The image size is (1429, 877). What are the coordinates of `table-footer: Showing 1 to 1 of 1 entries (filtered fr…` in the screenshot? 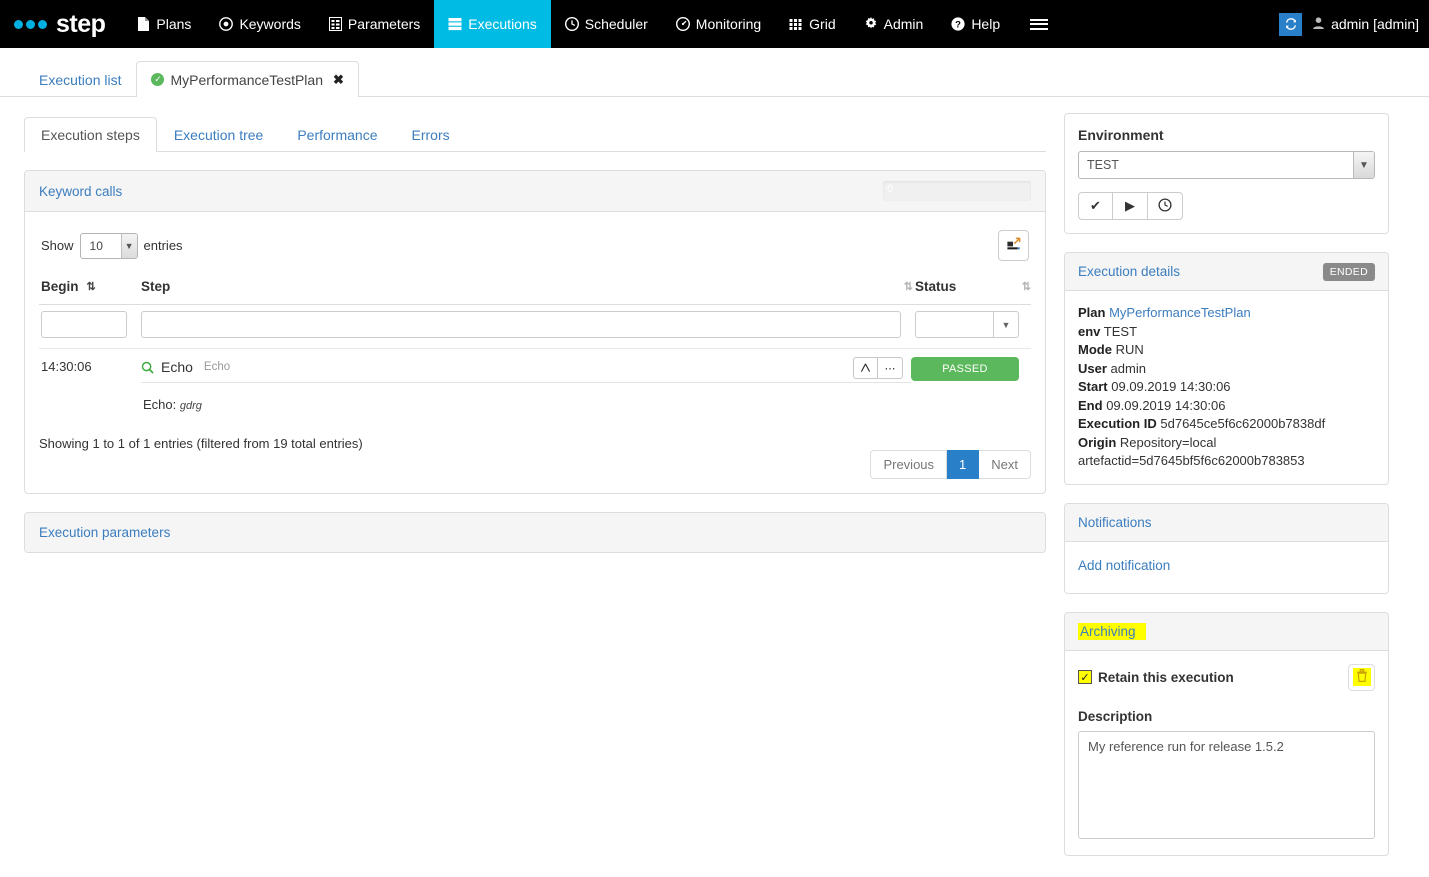 It's located at (535, 449).